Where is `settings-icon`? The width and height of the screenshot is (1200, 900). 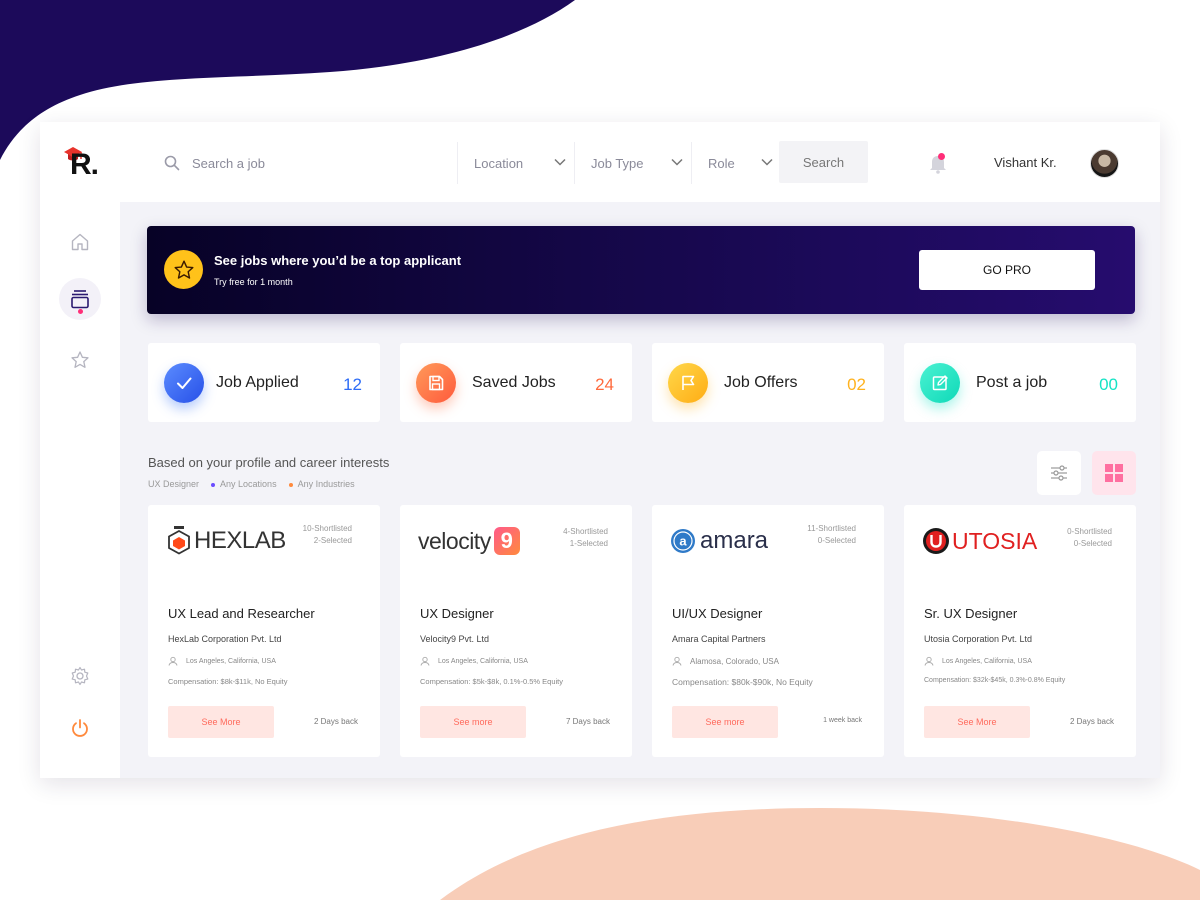 settings-icon is located at coordinates (80, 676).